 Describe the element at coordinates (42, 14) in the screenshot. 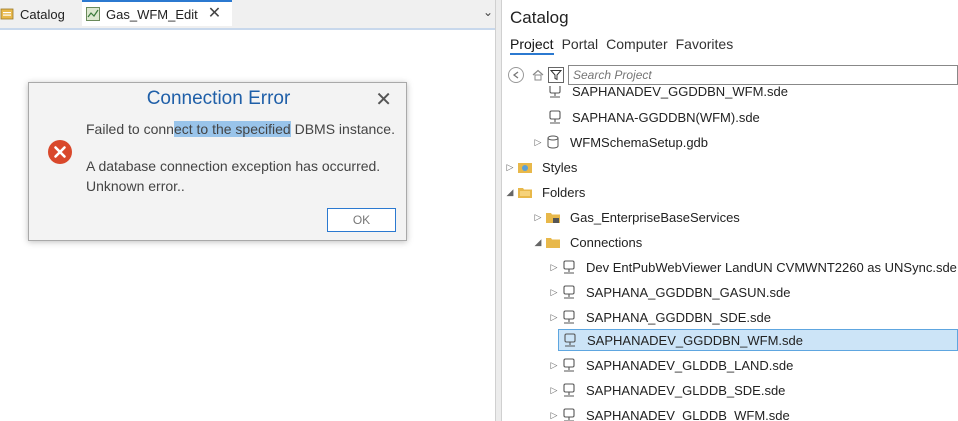

I see `tab-catalog-label: Catalog` at that location.